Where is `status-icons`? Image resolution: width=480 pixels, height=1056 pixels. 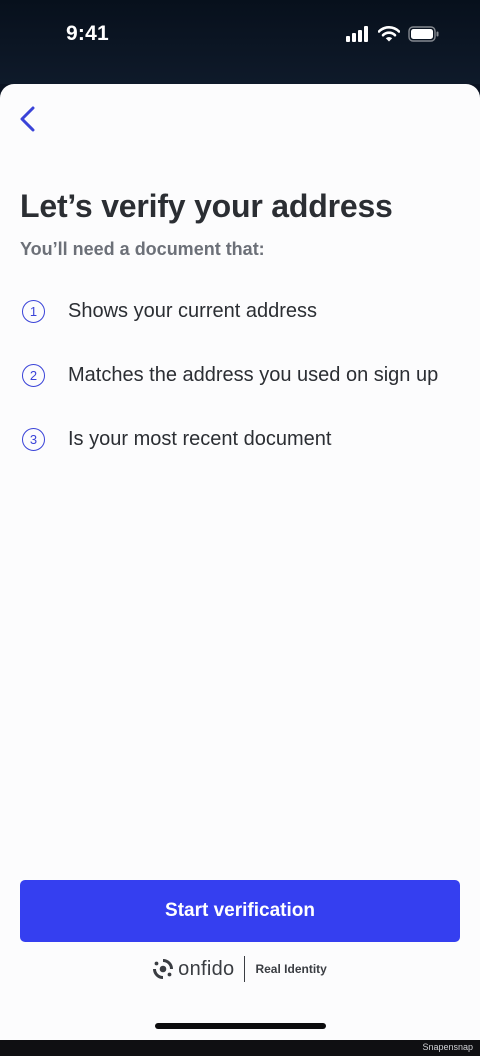 status-icons is located at coordinates (393, 34).